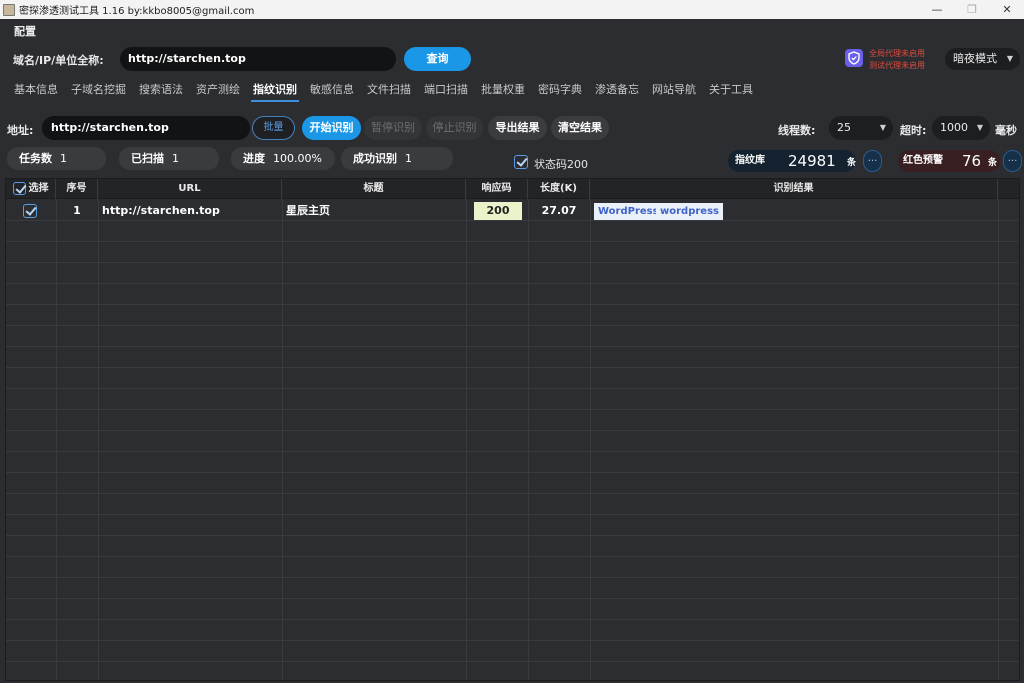 This screenshot has height=683, width=1024. What do you see at coordinates (389, 89) in the screenshot?
I see `tab-file-scan: 文件扫描` at bounding box center [389, 89].